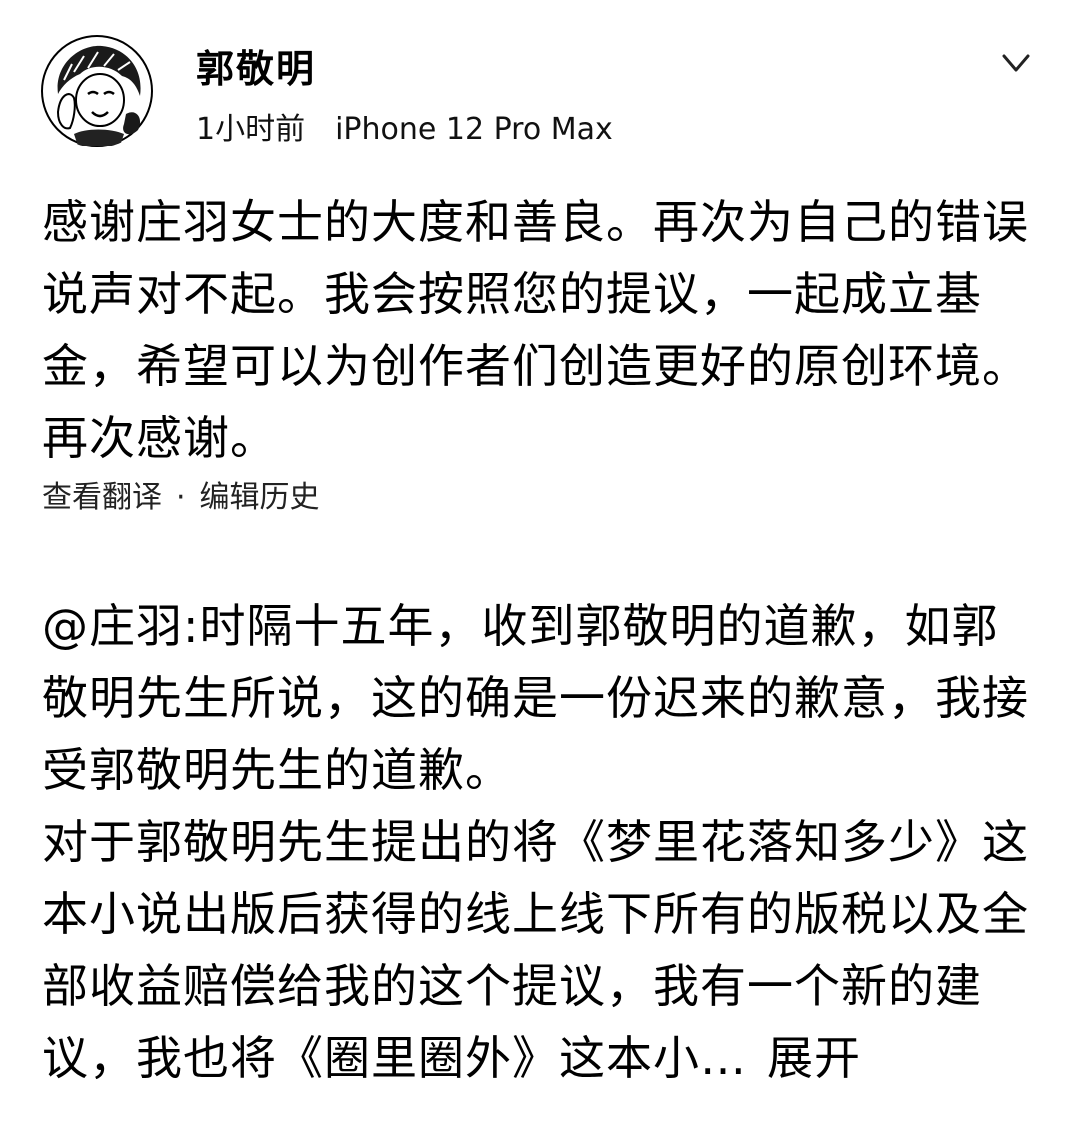  I want to click on post-header: 郭敬明 1小时前 iPhone 12 Pro Max, so click(539, 80).